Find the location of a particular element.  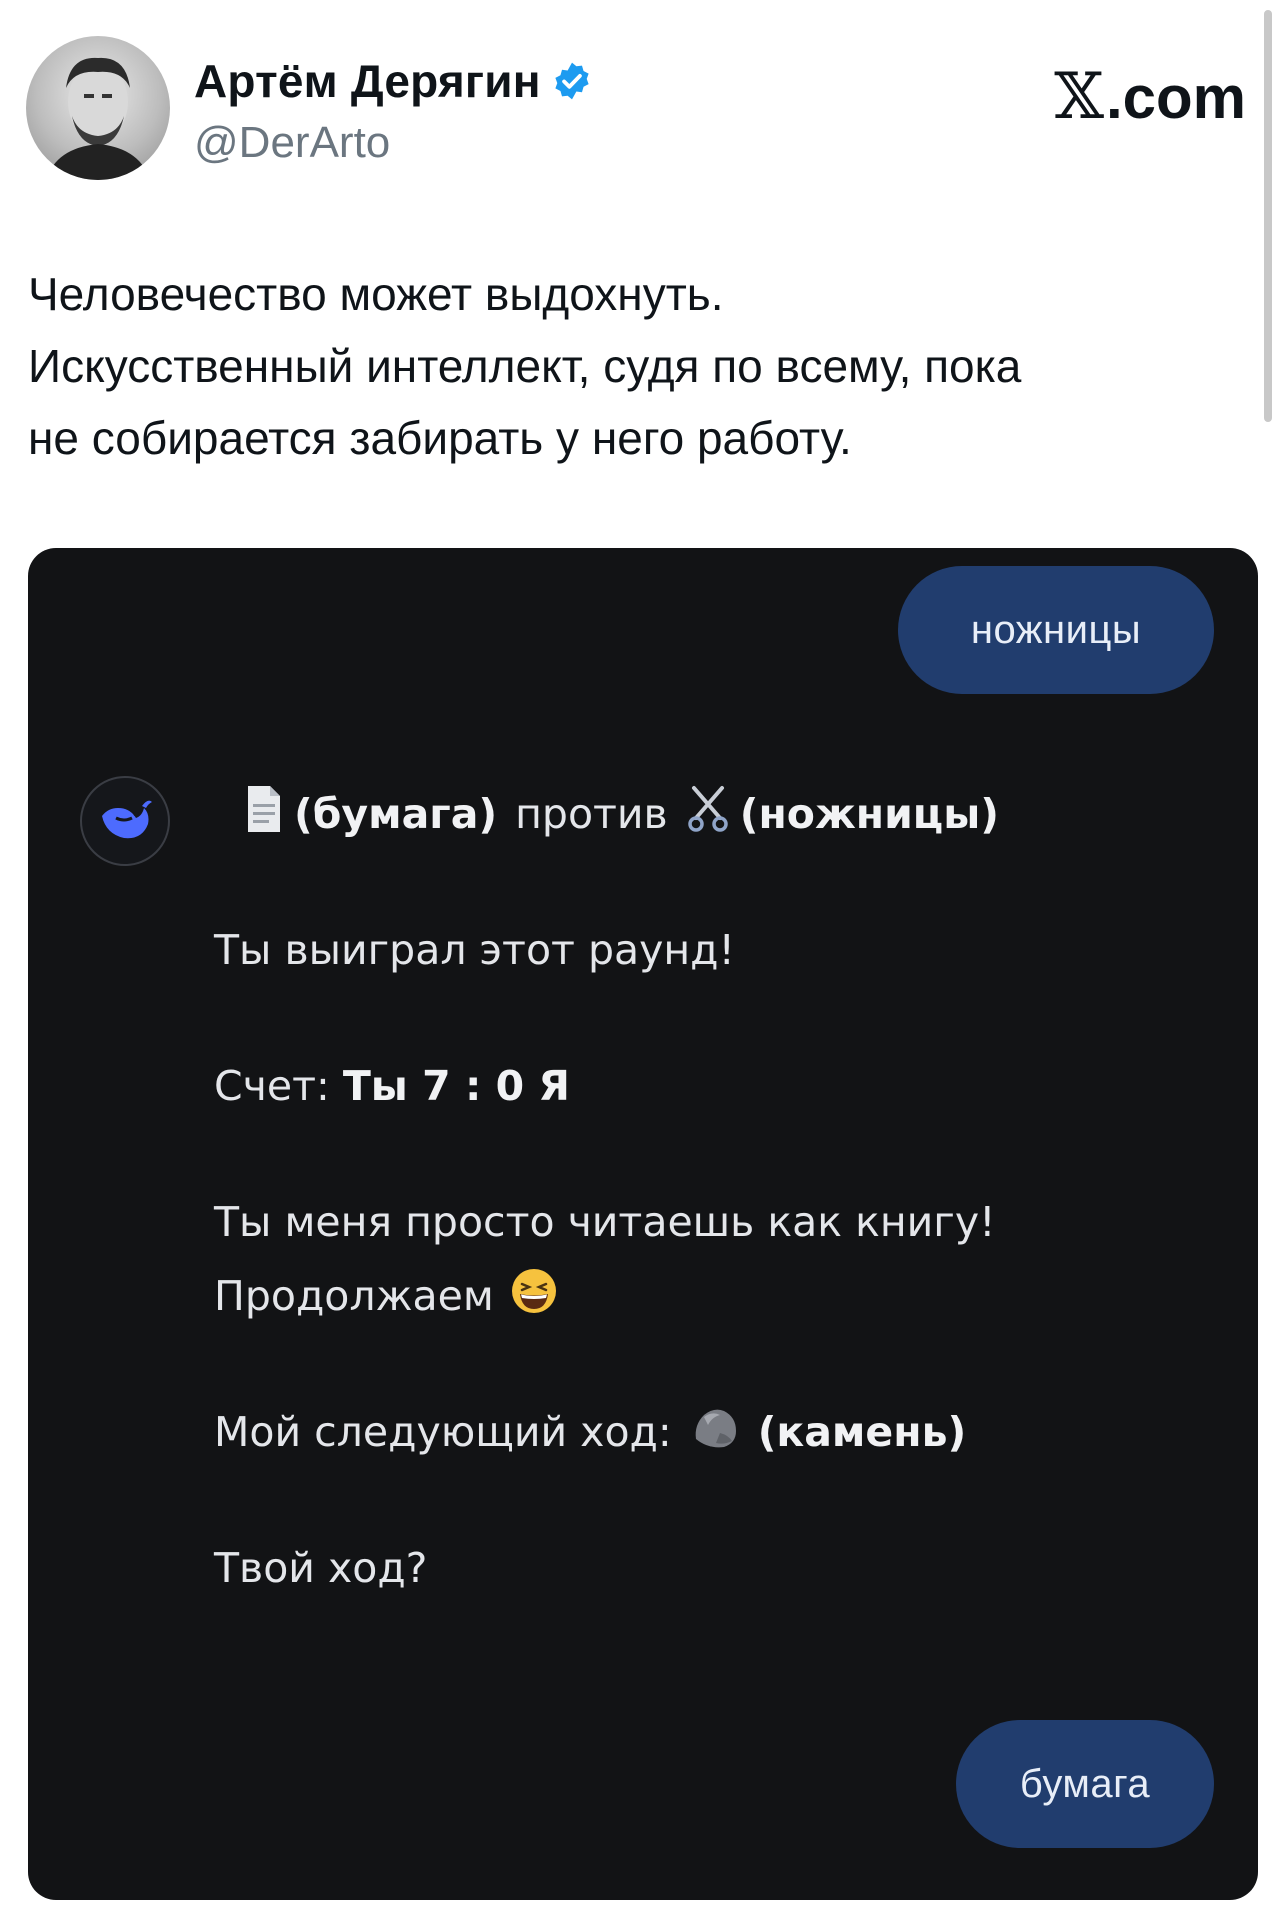

scissors-icon is located at coordinates (708, 814).